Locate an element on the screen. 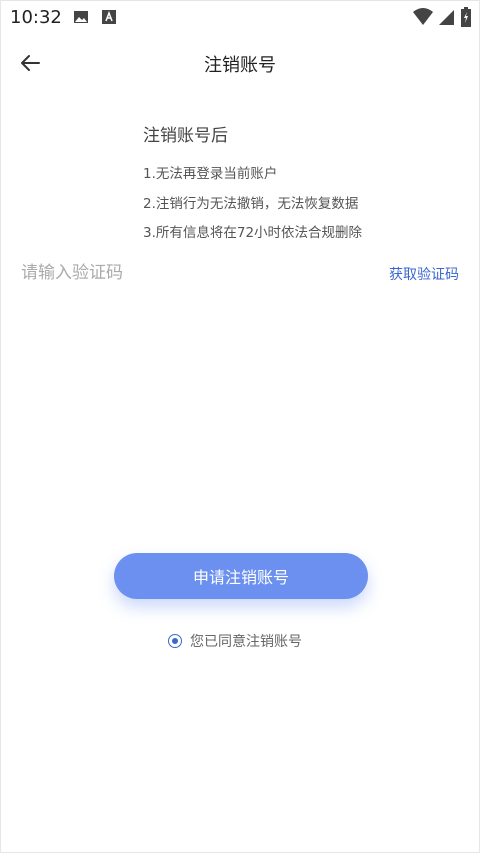 Image resolution: width=480 pixels, height=853 pixels. page-title: 注销账号 is located at coordinates (240, 65).